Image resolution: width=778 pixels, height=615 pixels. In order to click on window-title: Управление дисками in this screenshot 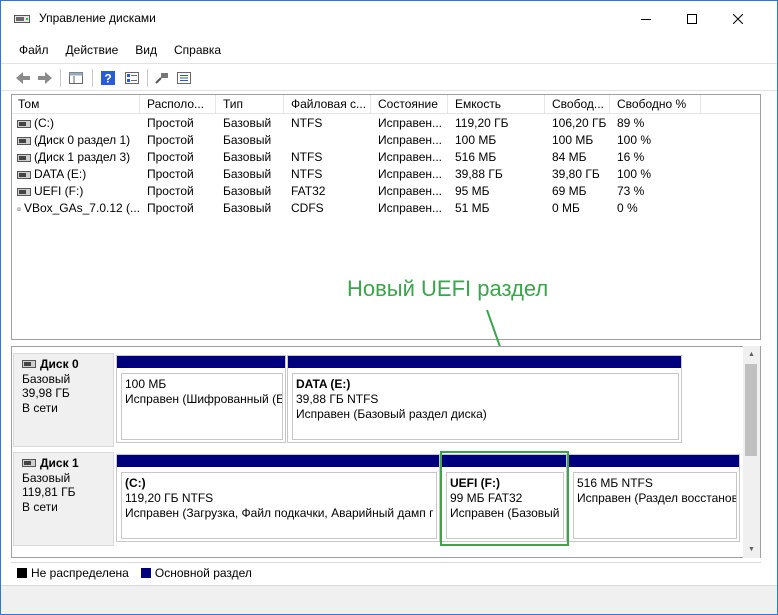, I will do `click(97, 18)`.